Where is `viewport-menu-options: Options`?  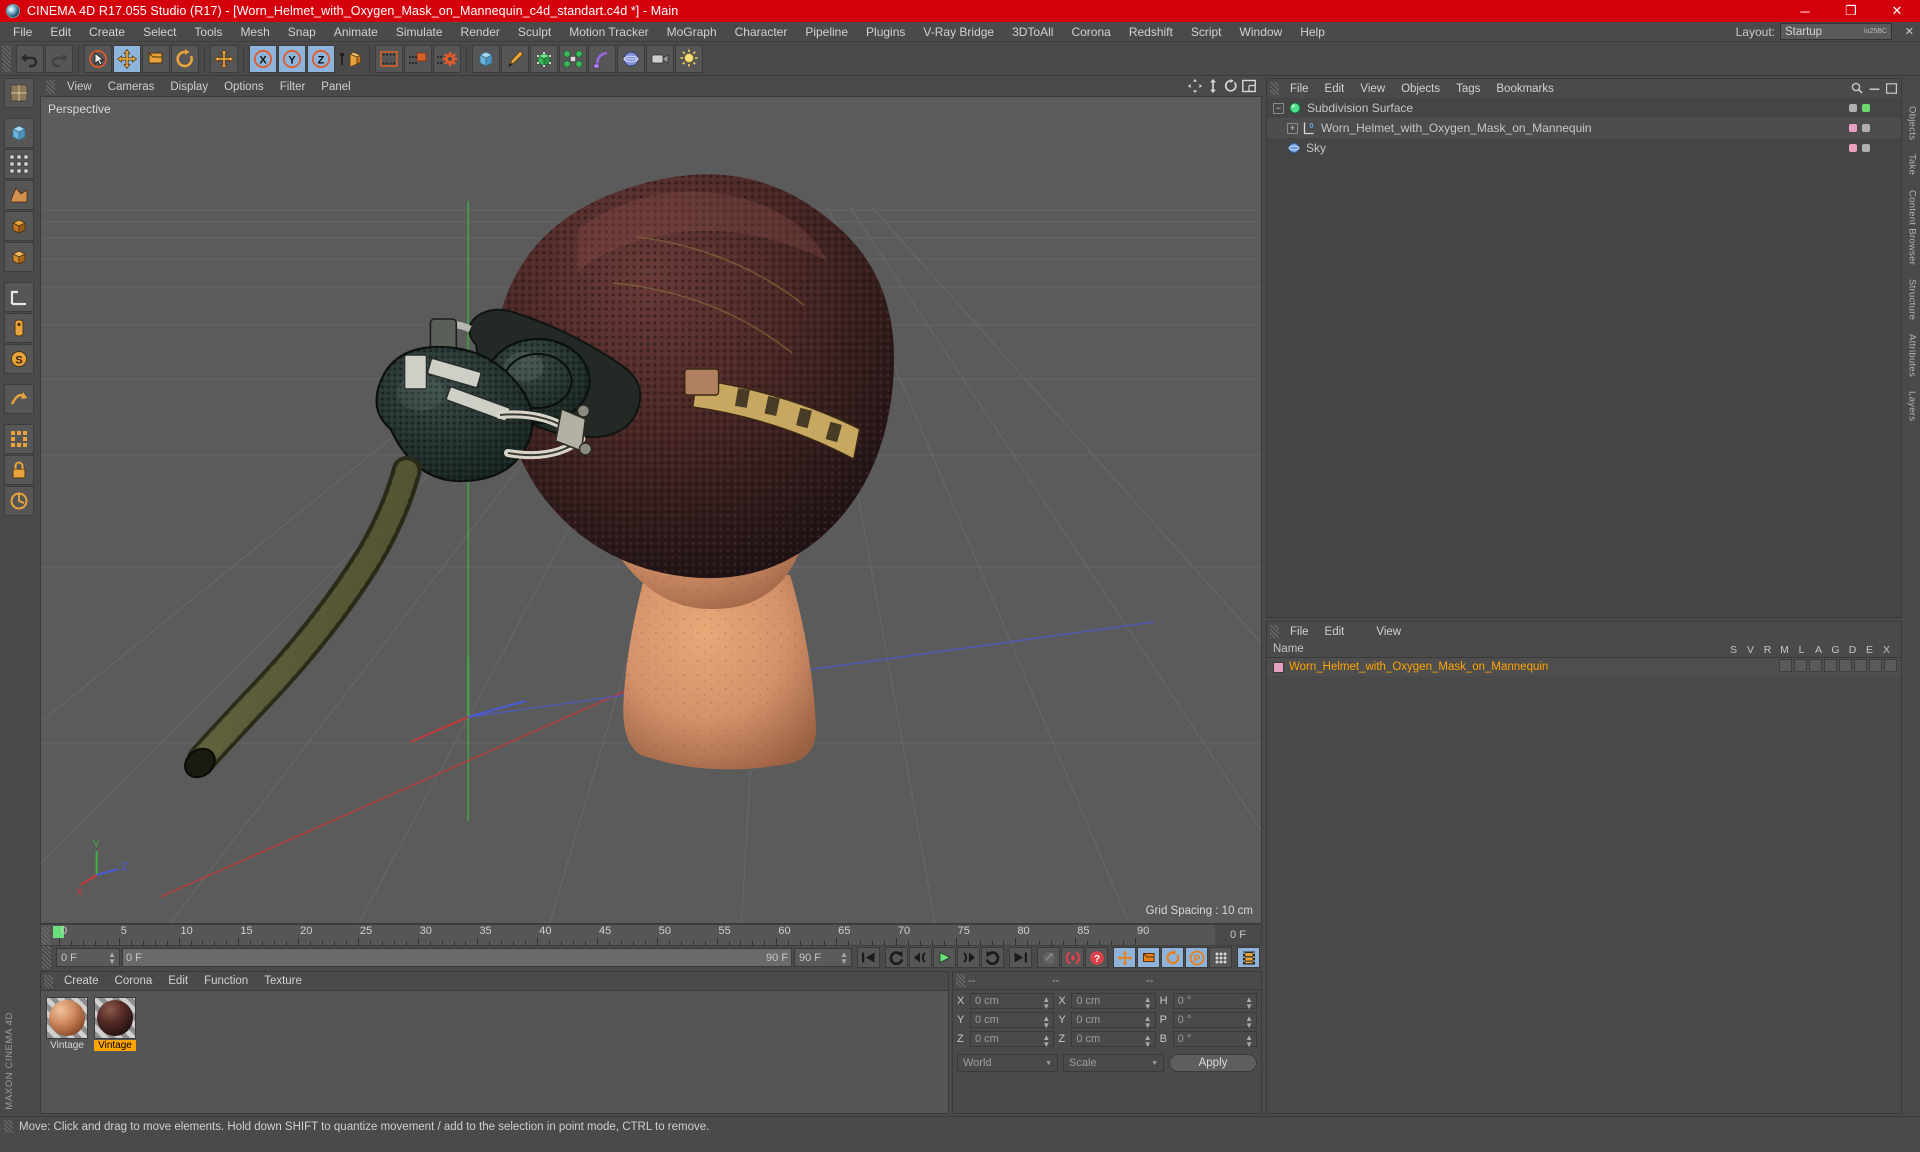
viewport-menu-options: Options is located at coordinates (244, 87).